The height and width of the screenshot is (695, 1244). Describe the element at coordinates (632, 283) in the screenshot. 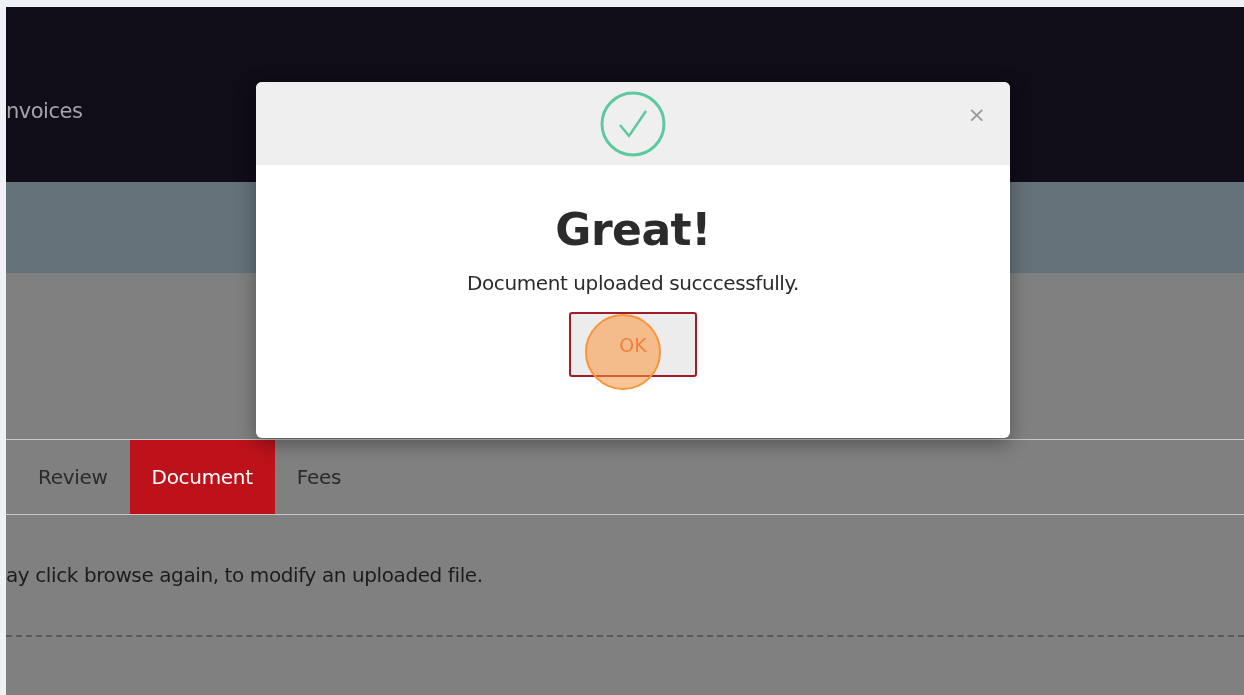

I see `dialog-message: Document uploaded succcessfully.` at that location.